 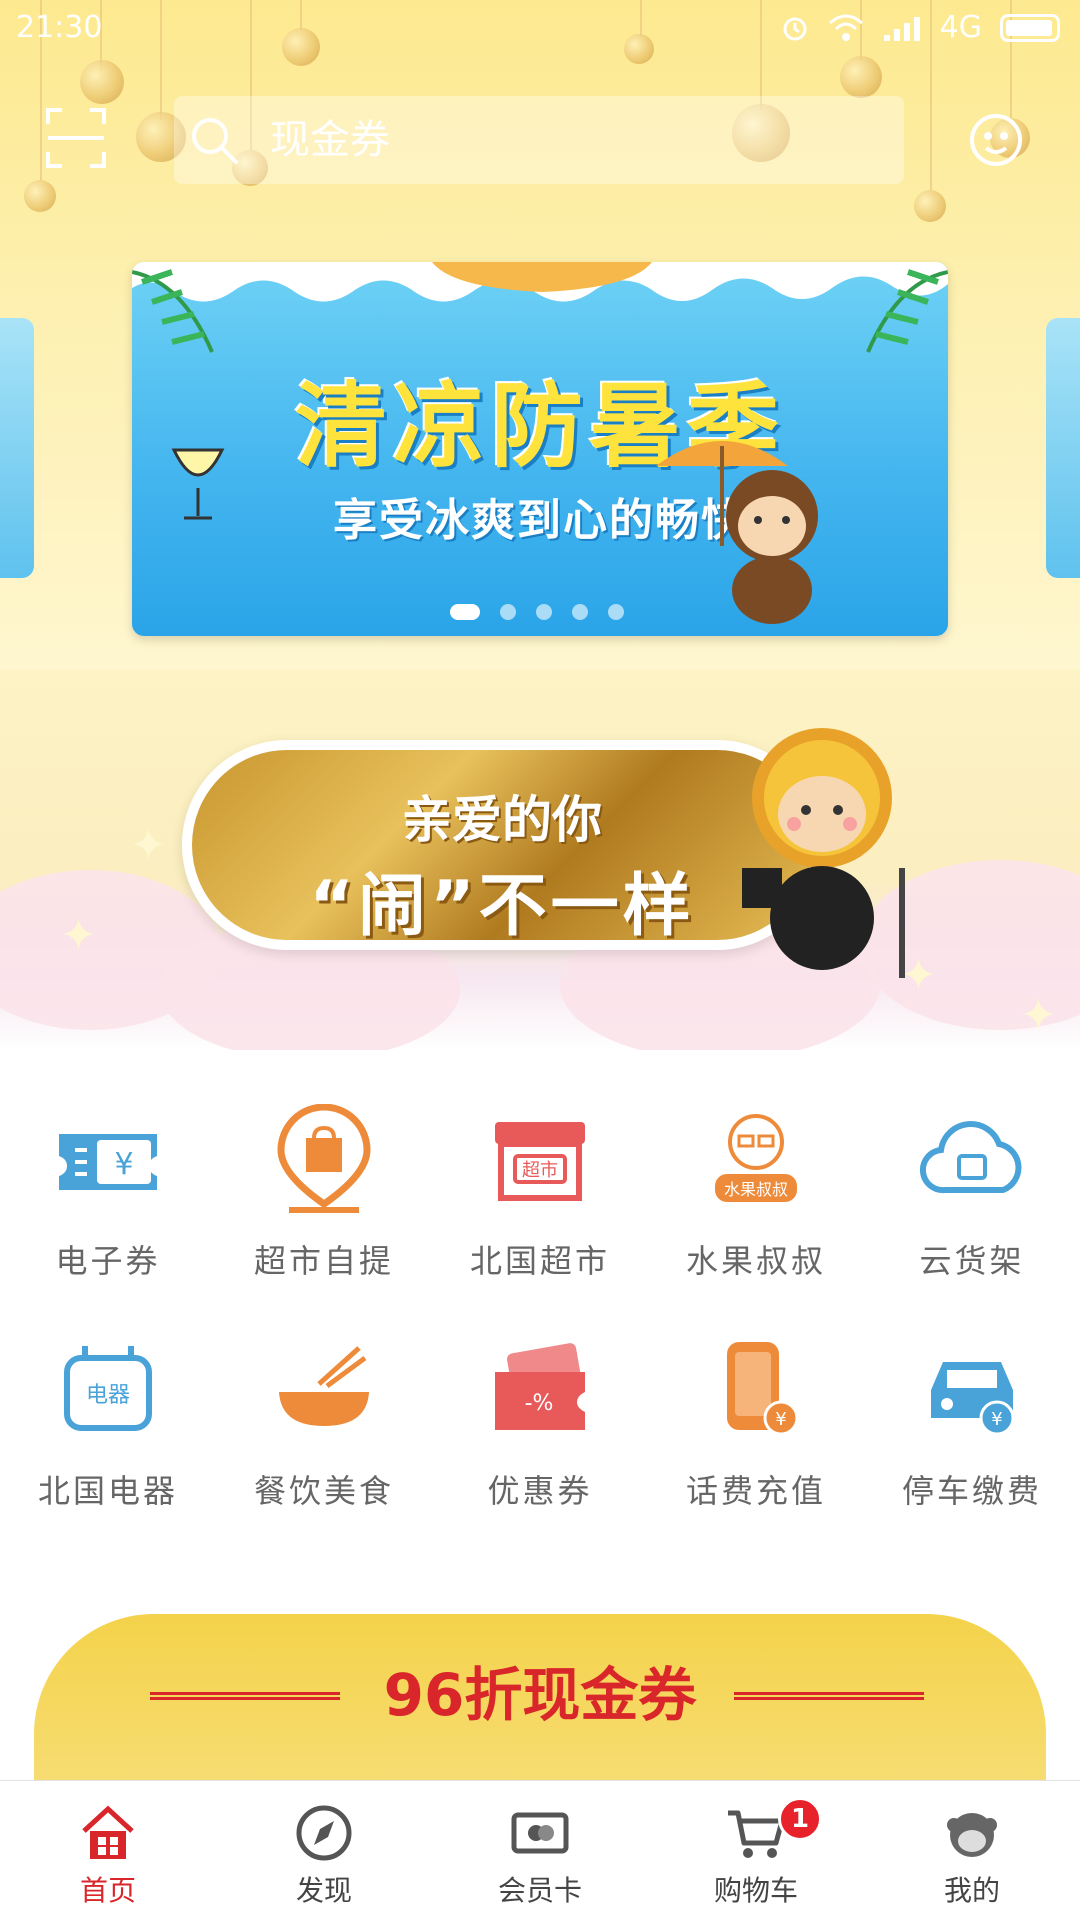 What do you see at coordinates (539, 1261) in the screenshot?
I see `service-label: 北国超市` at bounding box center [539, 1261].